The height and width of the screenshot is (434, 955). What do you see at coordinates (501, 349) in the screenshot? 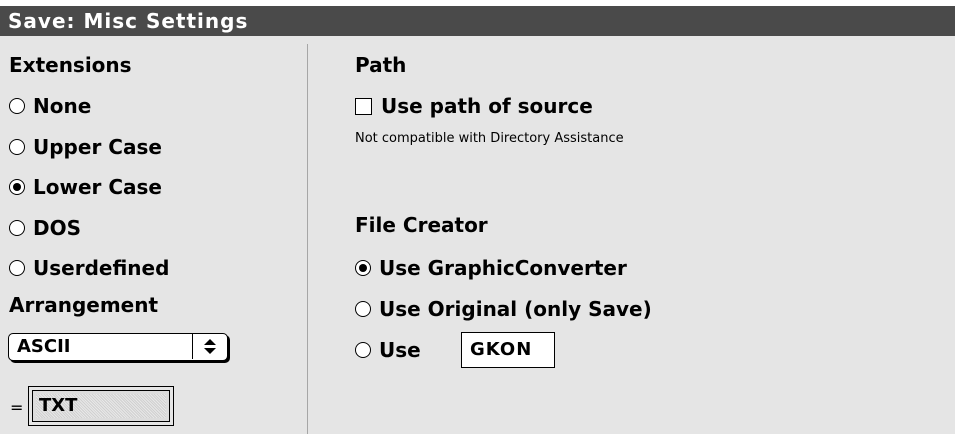
I see `creator-code-value: GKON` at bounding box center [501, 349].